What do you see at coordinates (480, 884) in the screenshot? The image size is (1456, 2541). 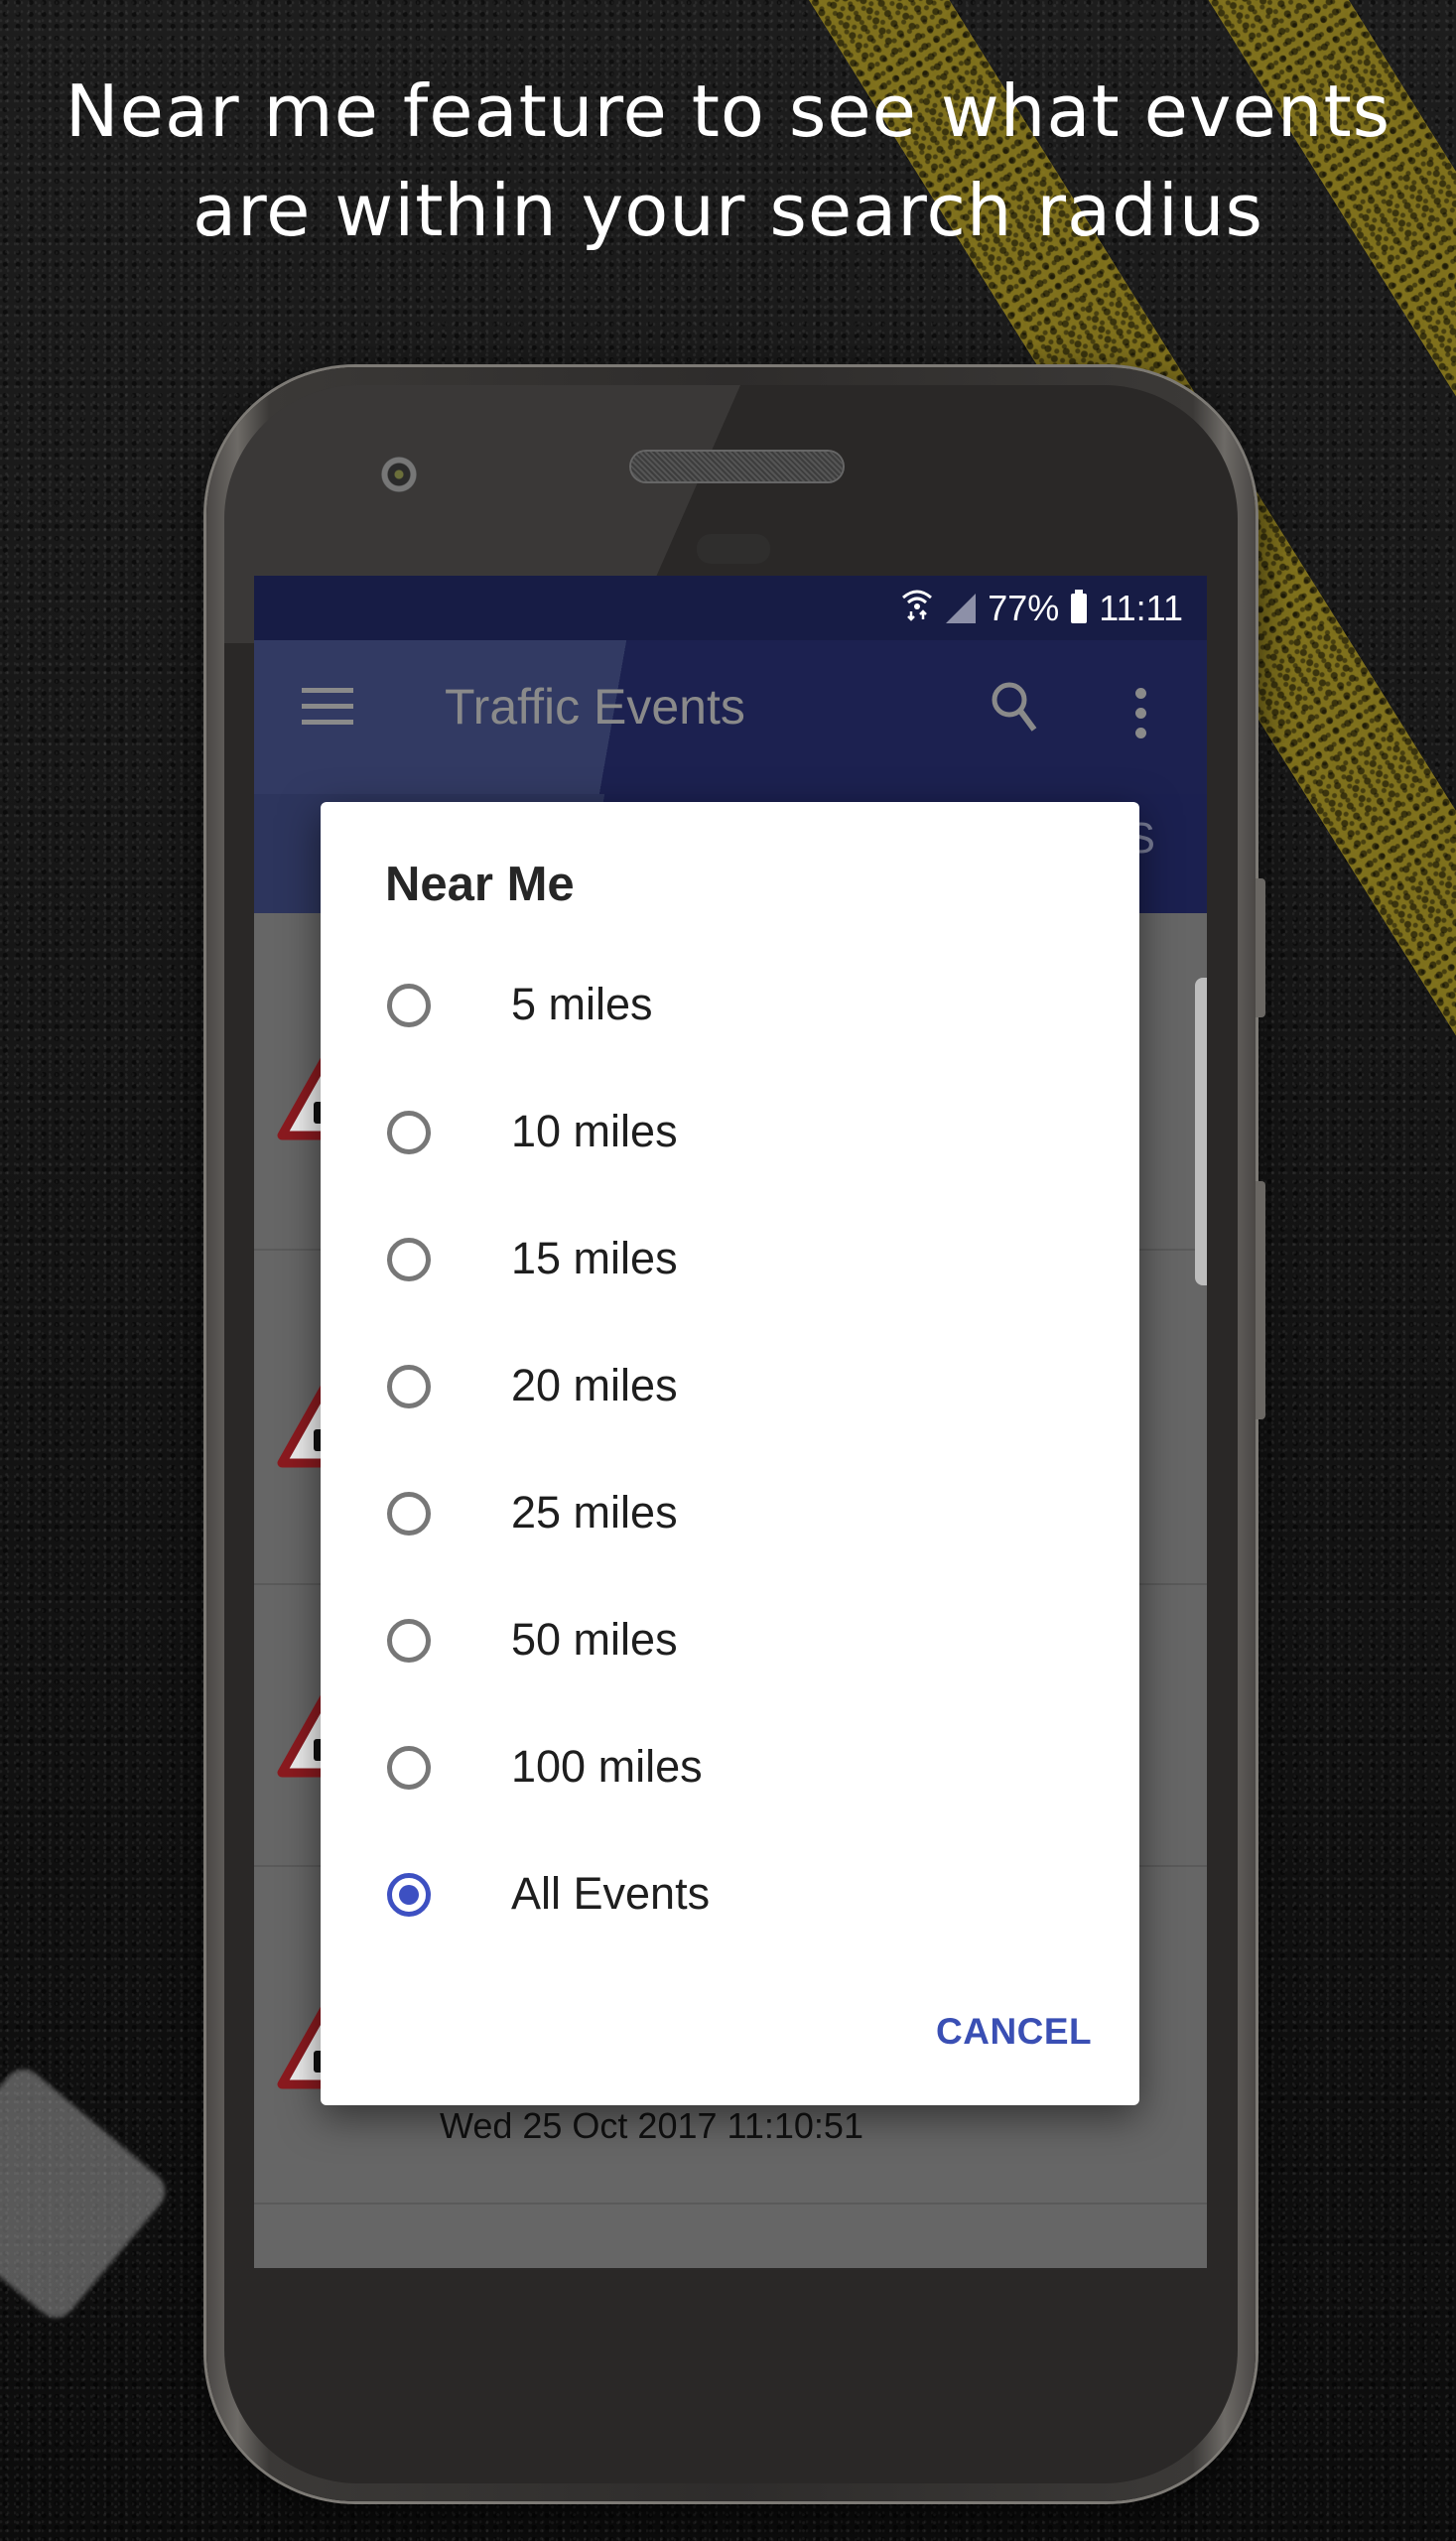 I see `dialog-title: Near Me` at bounding box center [480, 884].